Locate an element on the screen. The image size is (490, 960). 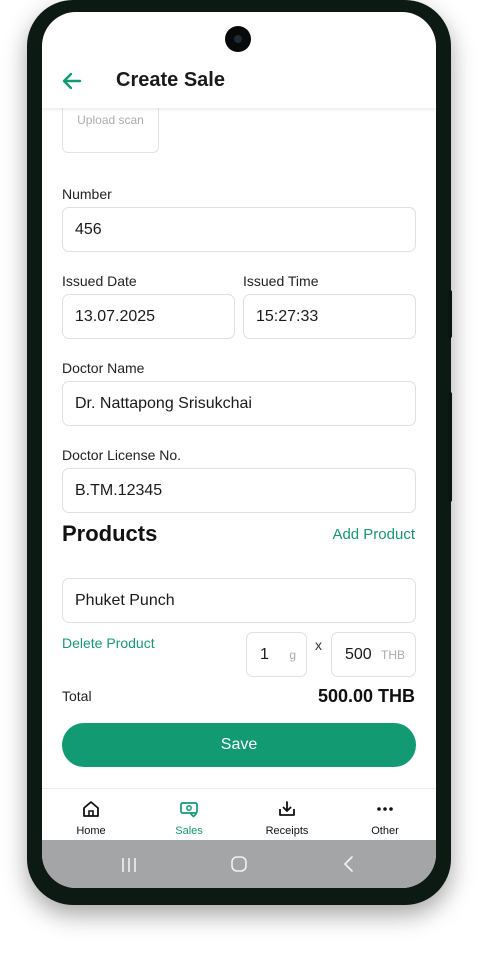
front-camera is located at coordinates (238, 39).